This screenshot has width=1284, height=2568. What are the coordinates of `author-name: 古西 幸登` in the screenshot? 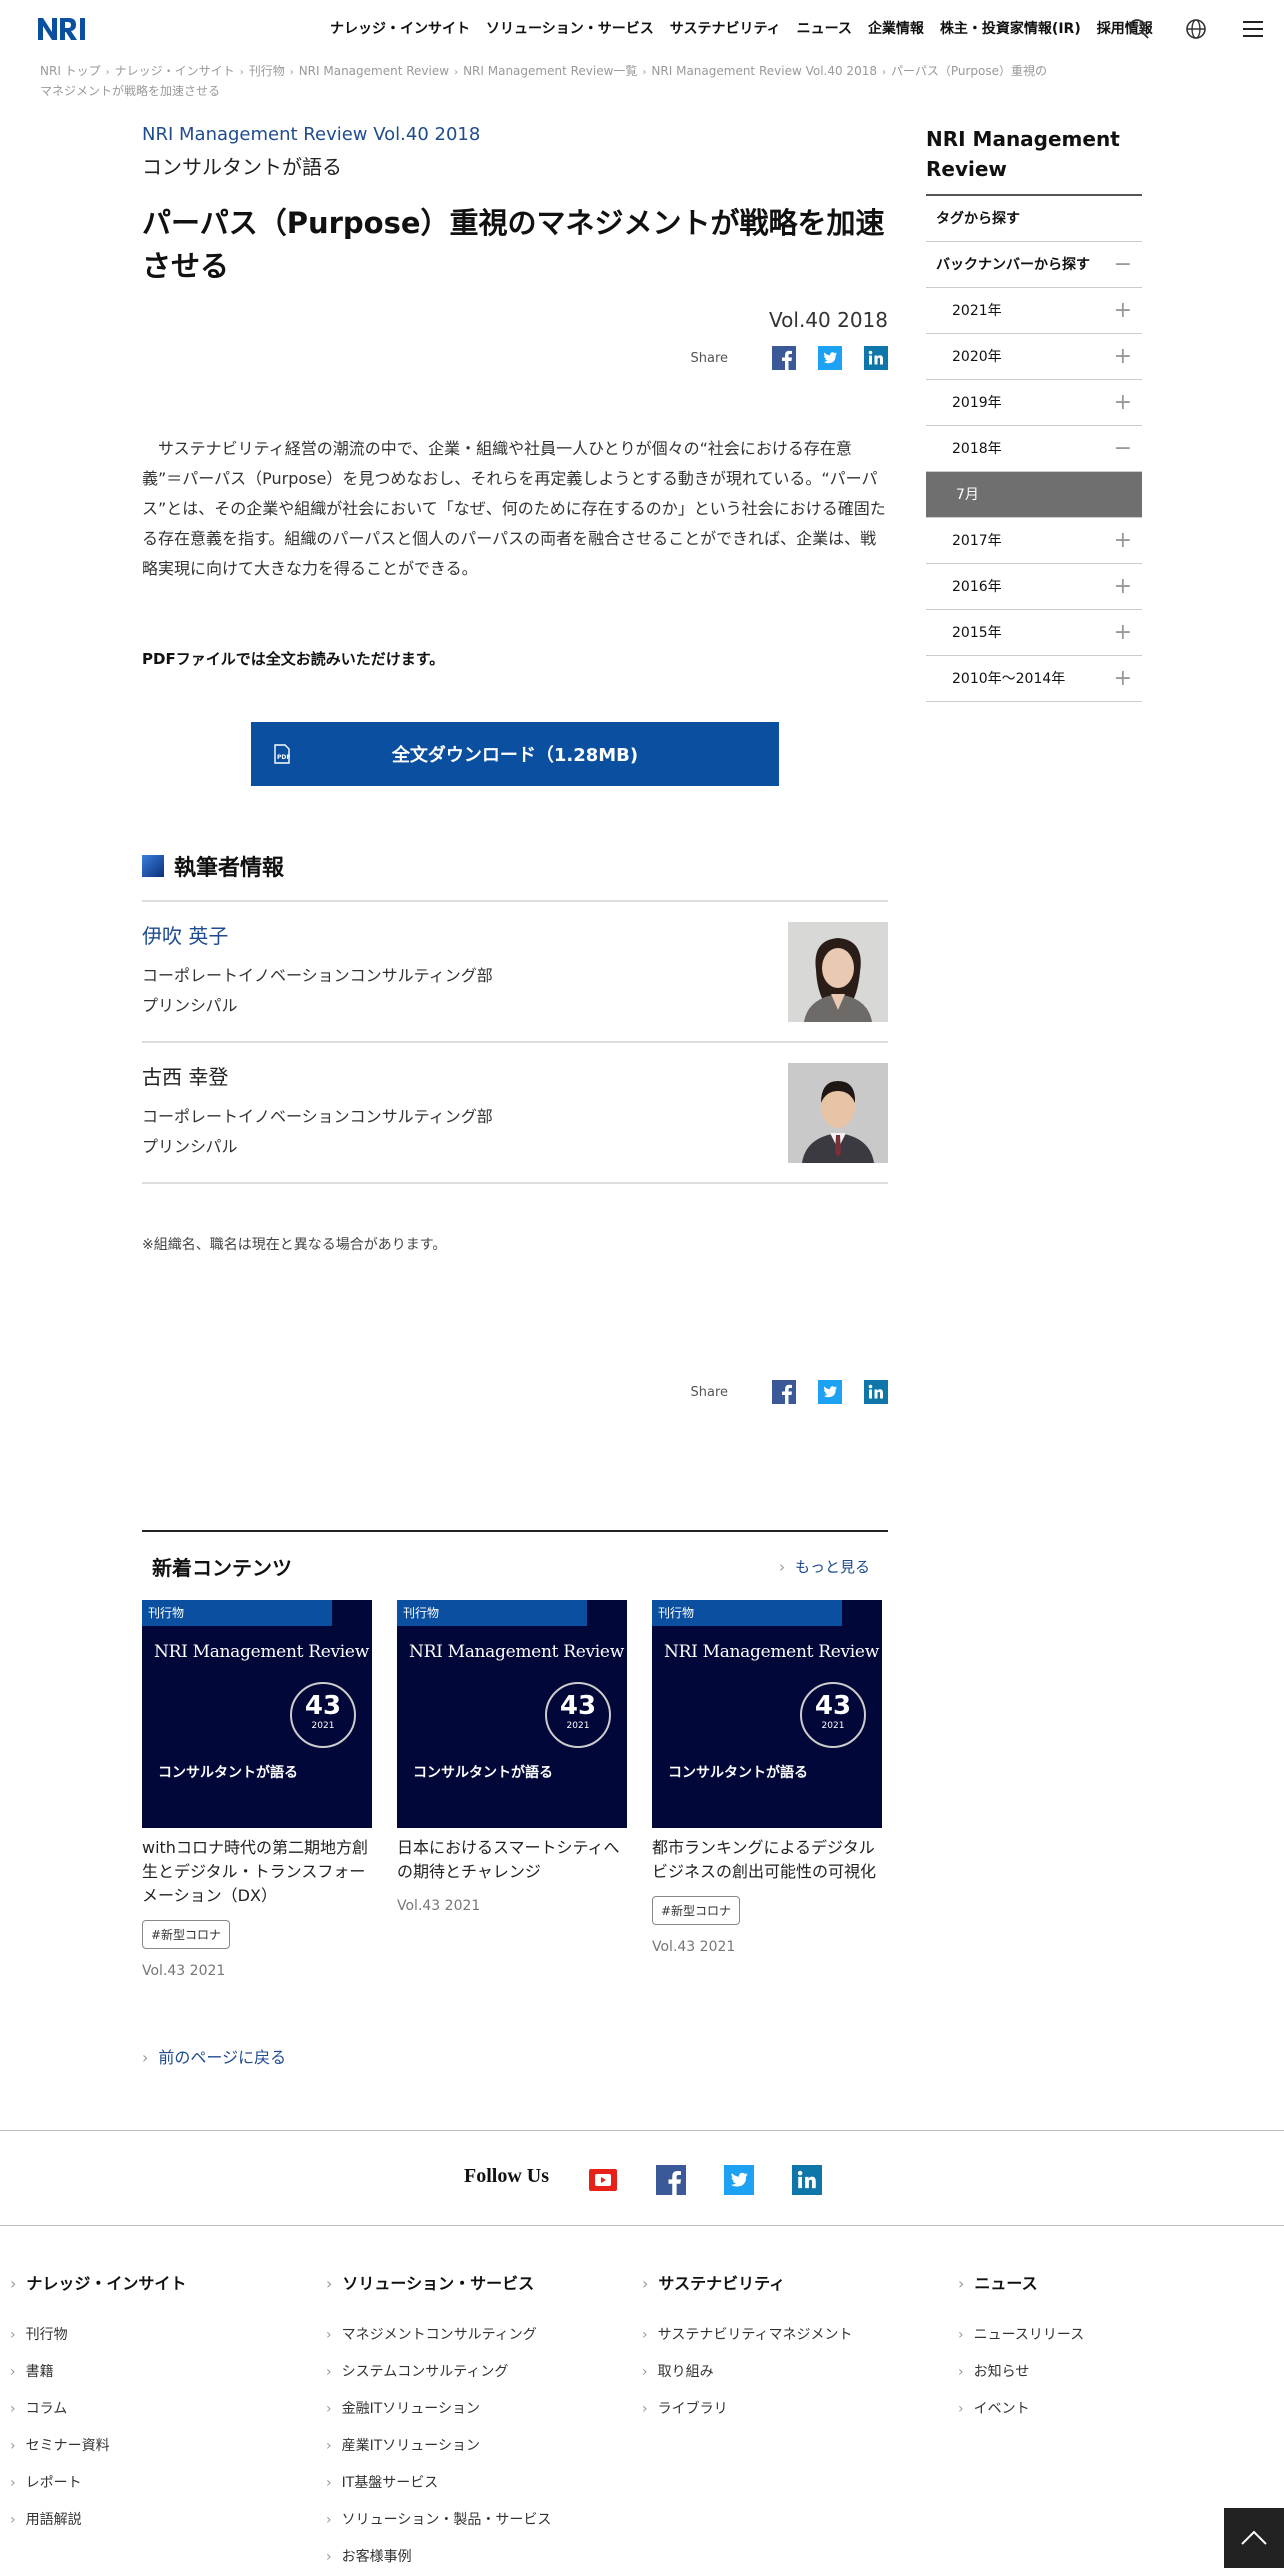 It's located at (185, 1077).